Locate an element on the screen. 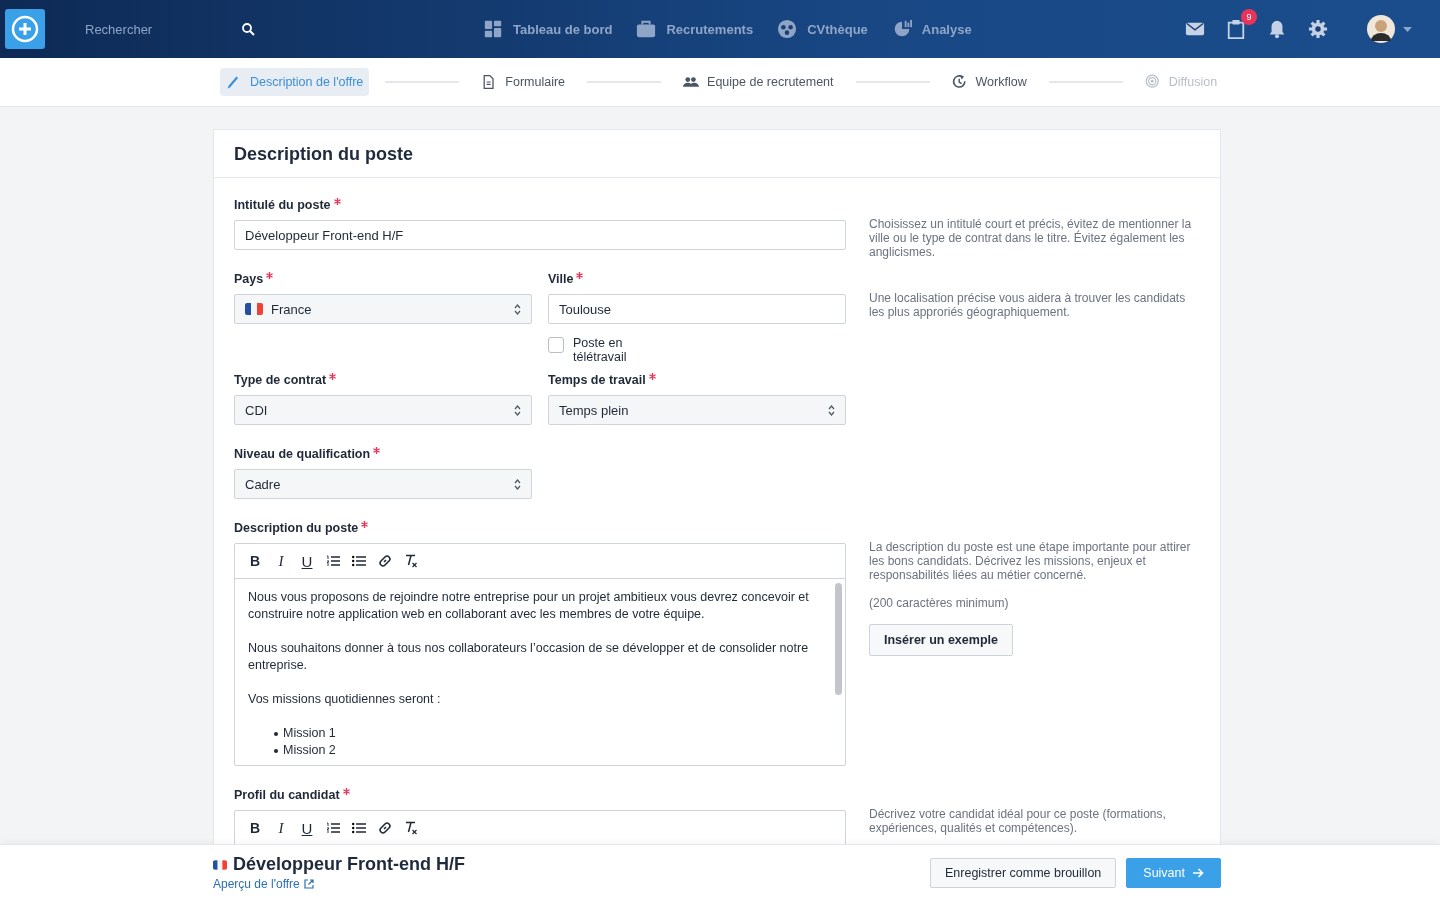 The image size is (1440, 900). list-item: Mission 2 is located at coordinates (309, 750).